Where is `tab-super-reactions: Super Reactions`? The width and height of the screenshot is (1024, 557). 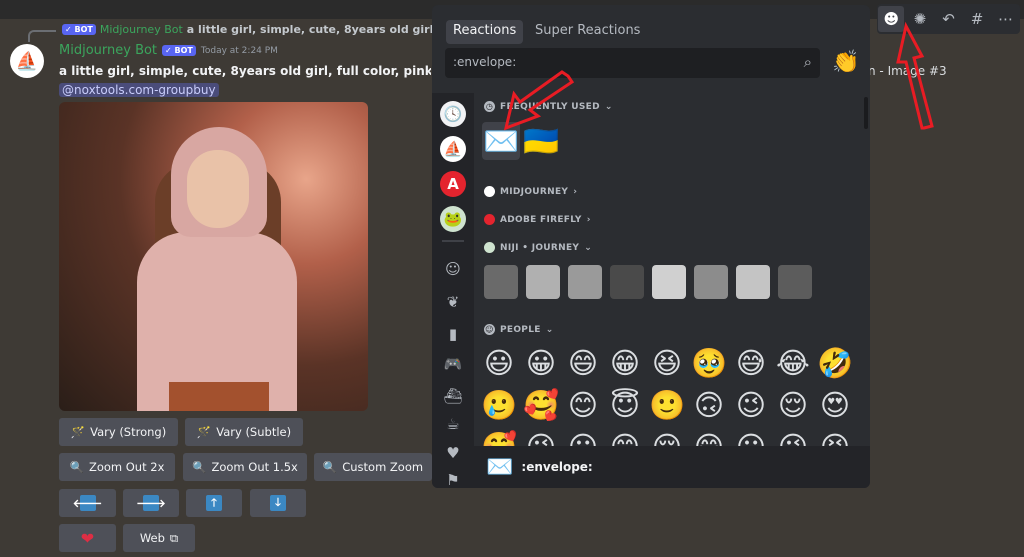 tab-super-reactions: Super Reactions is located at coordinates (587, 32).